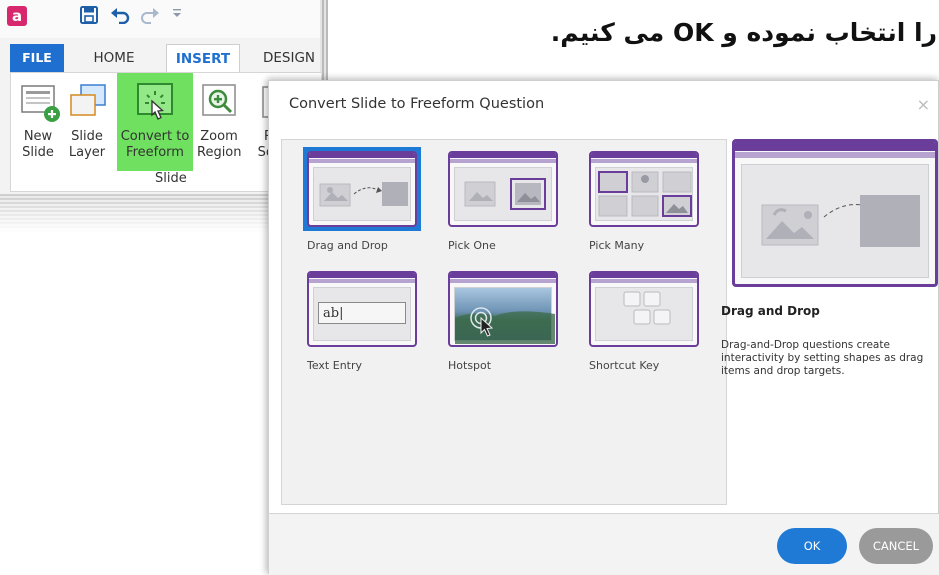  I want to click on close-icon: ×, so click(923, 104).